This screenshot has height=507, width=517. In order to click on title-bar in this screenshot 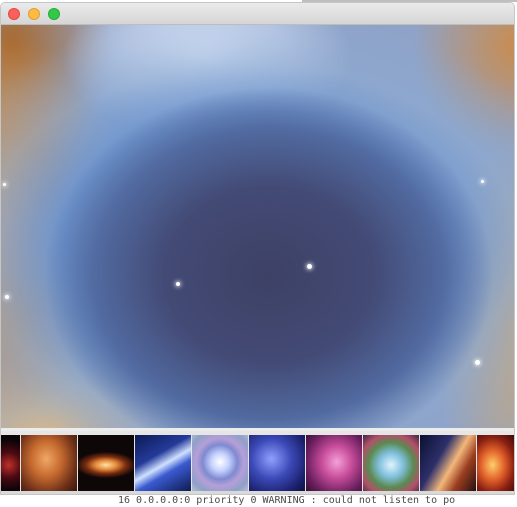, I will do `click(257, 14)`.